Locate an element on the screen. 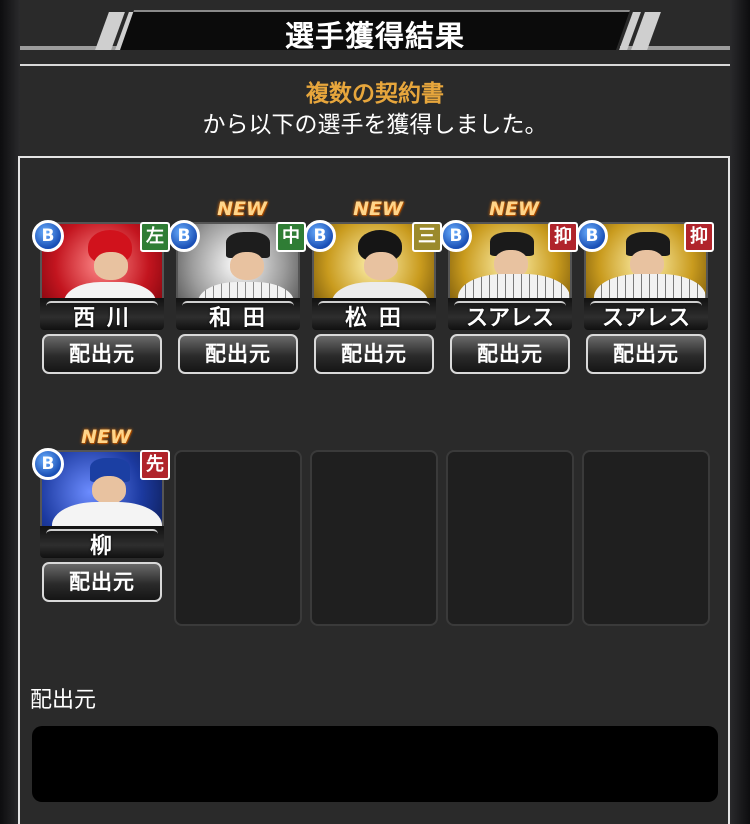 Image resolution: width=750 pixels, height=824 pixels. player-card: 柳 NEW B 先 配出元 is located at coordinates (101, 516).